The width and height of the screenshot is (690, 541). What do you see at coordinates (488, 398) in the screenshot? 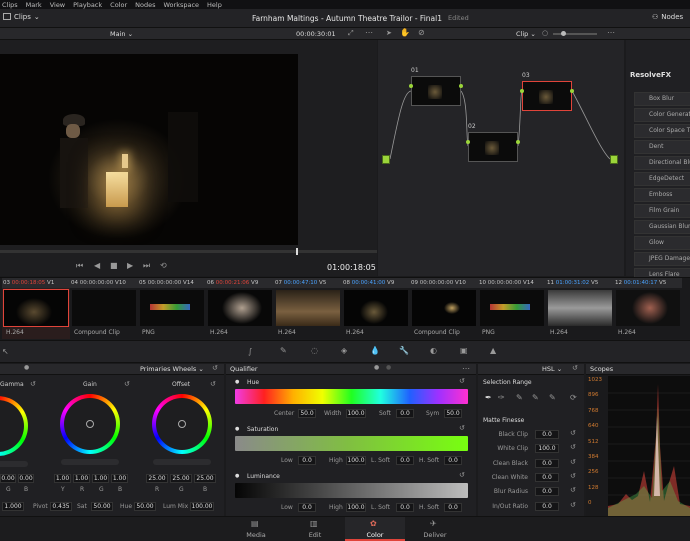
I see `picker-icon: ✒` at bounding box center [488, 398].